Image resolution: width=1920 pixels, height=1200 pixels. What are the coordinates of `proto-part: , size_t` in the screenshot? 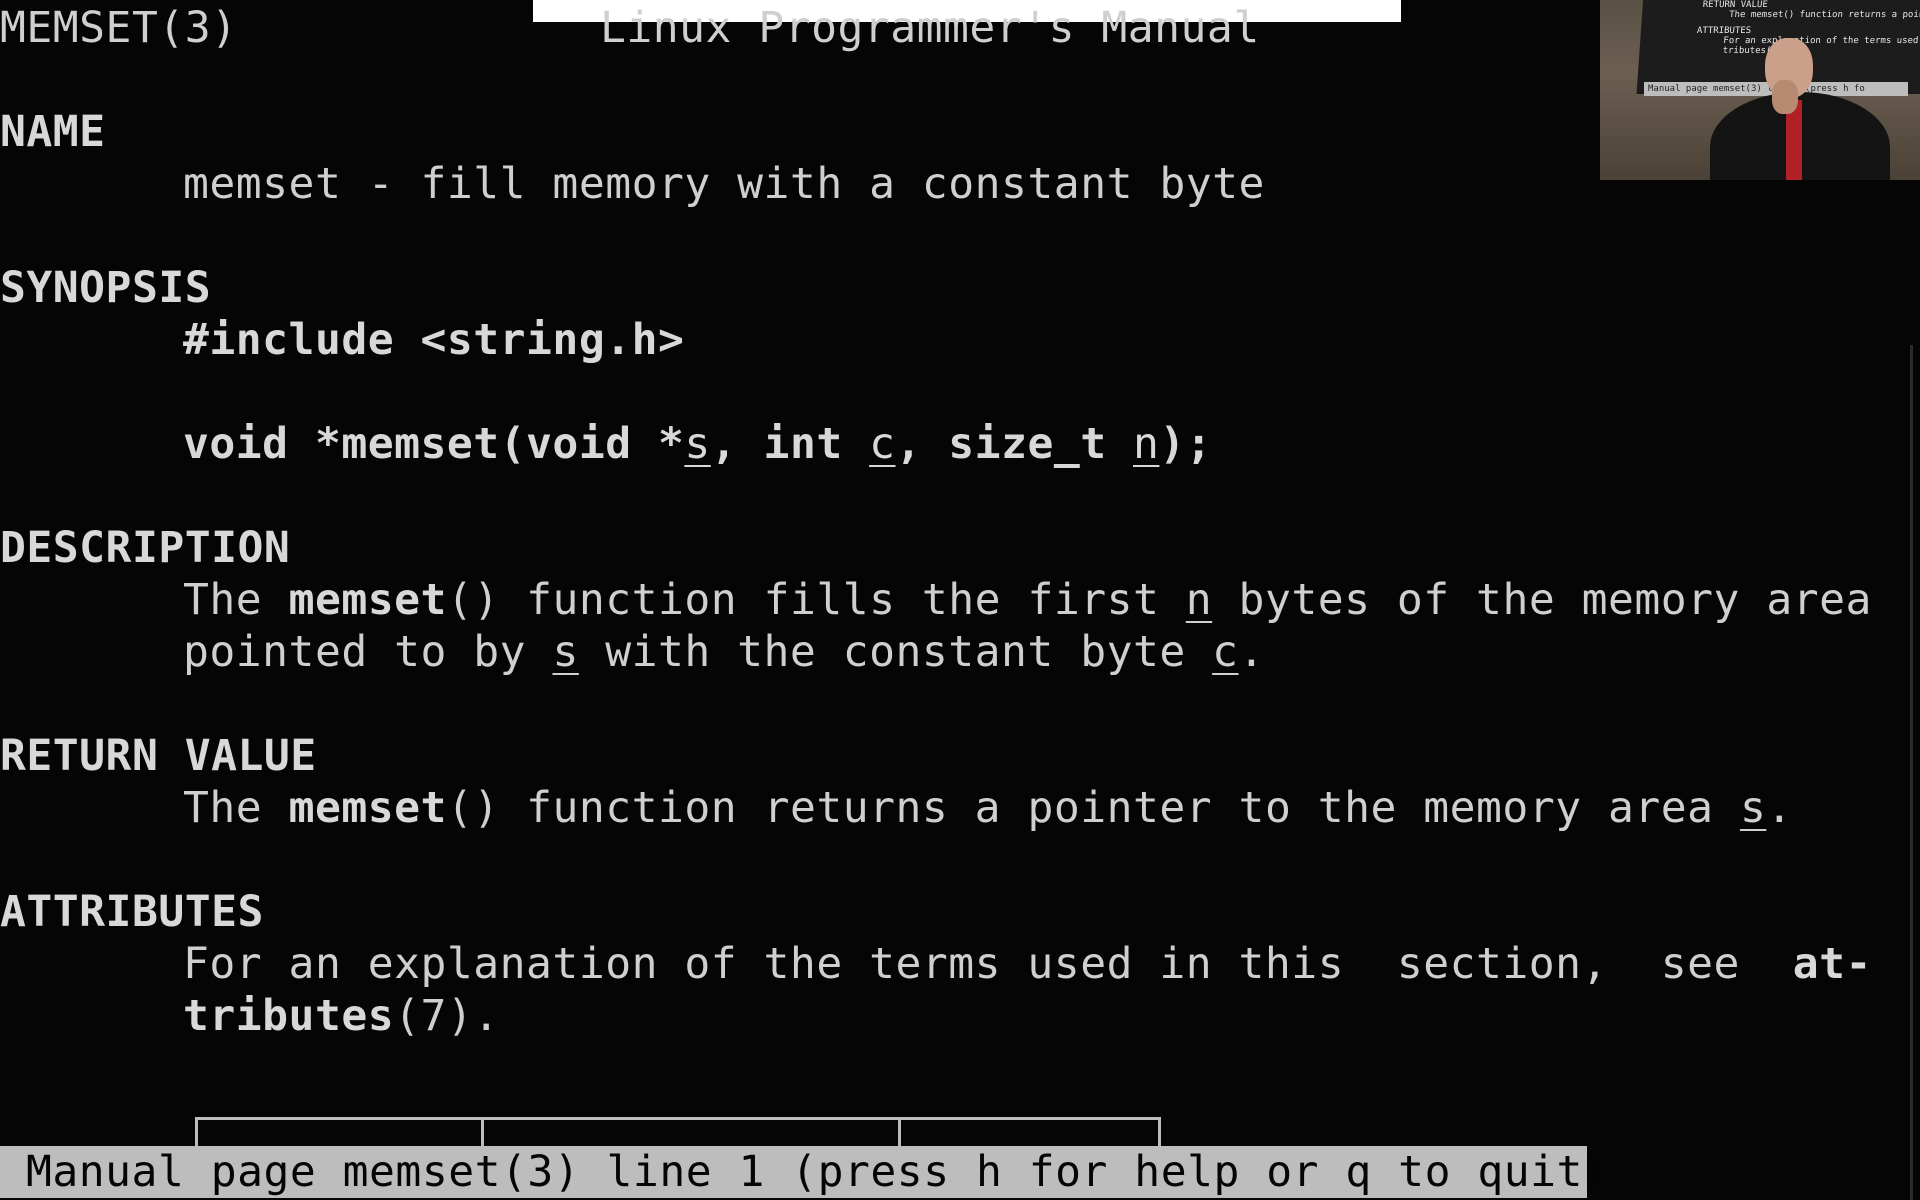 It's located at (1014, 444).